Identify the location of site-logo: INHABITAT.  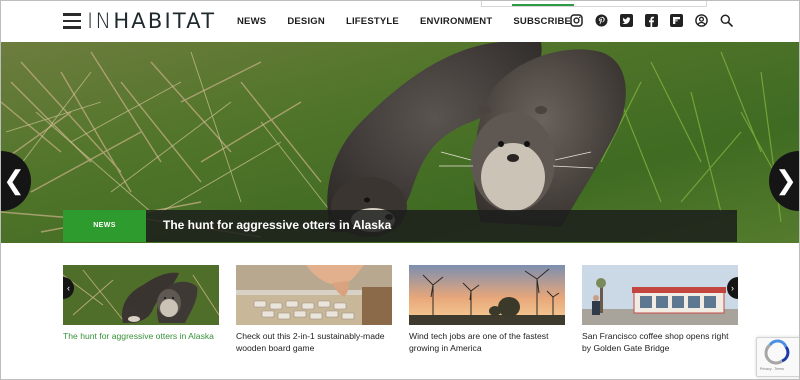
(151, 21).